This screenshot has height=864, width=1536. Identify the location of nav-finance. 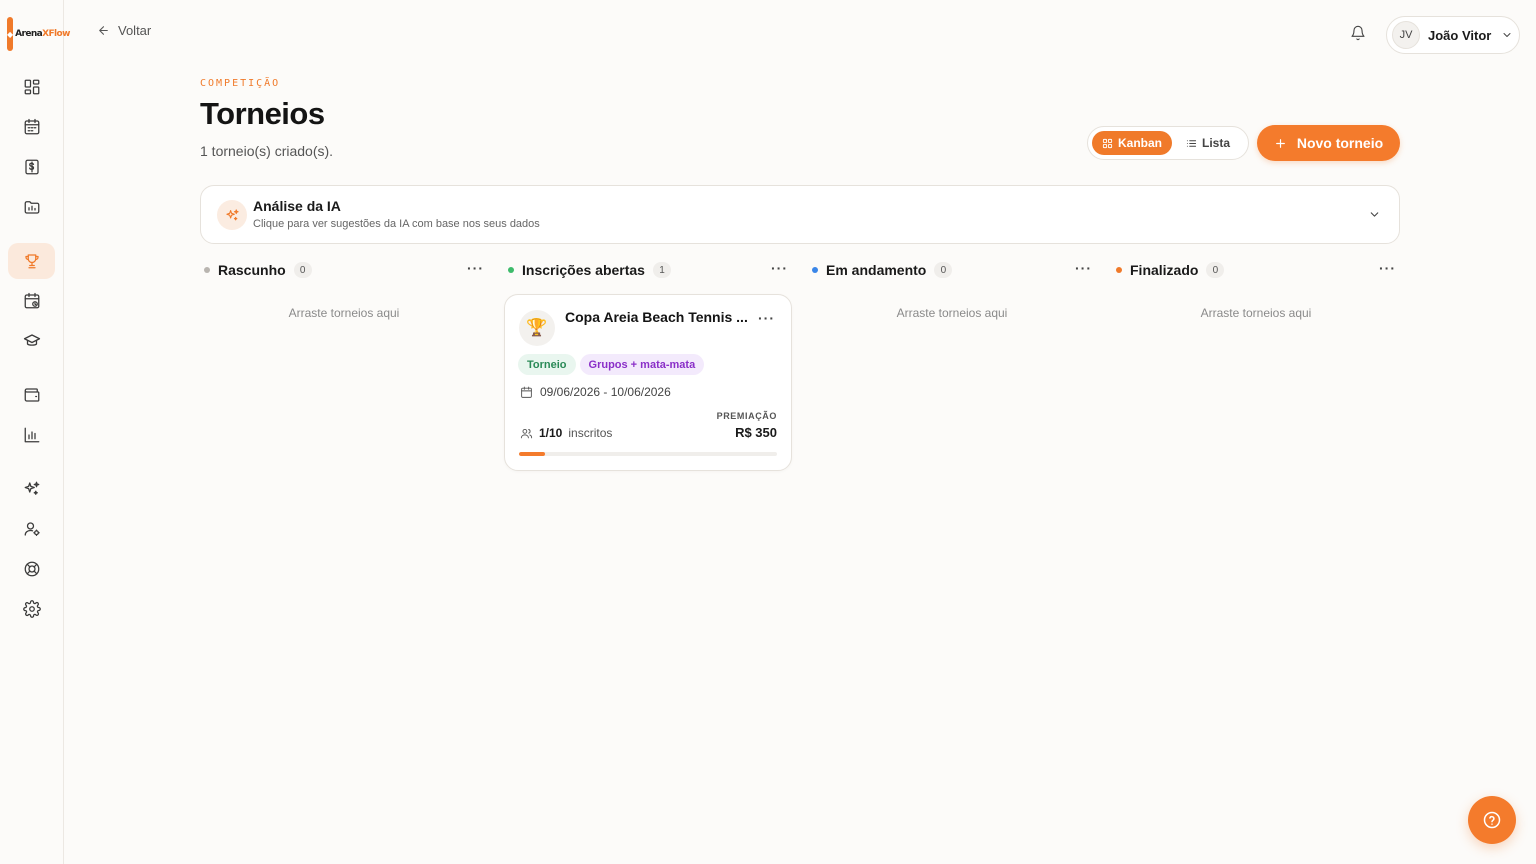
(31, 167).